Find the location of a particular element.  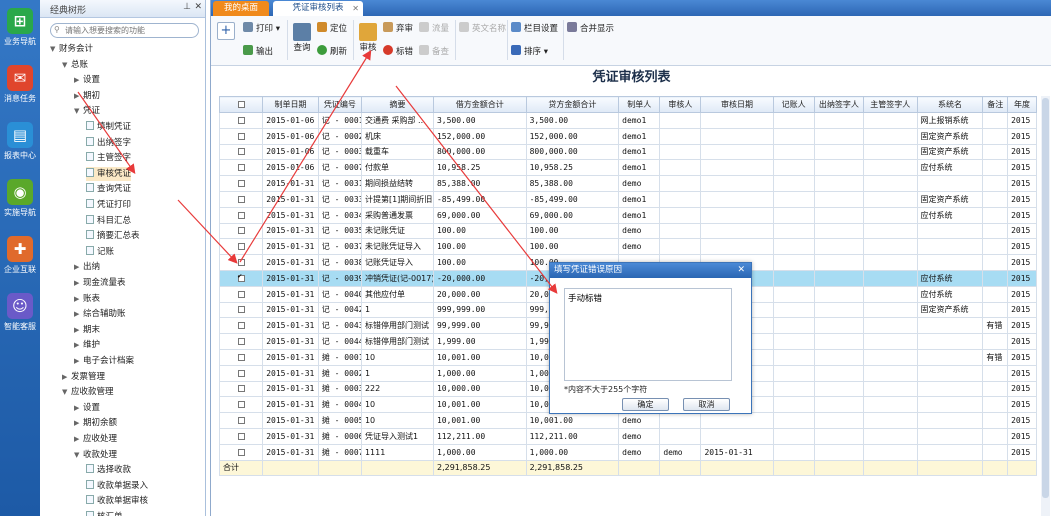

tab-voucher-audit-list: 凭证审核列表 ✕ is located at coordinates (318, 8).